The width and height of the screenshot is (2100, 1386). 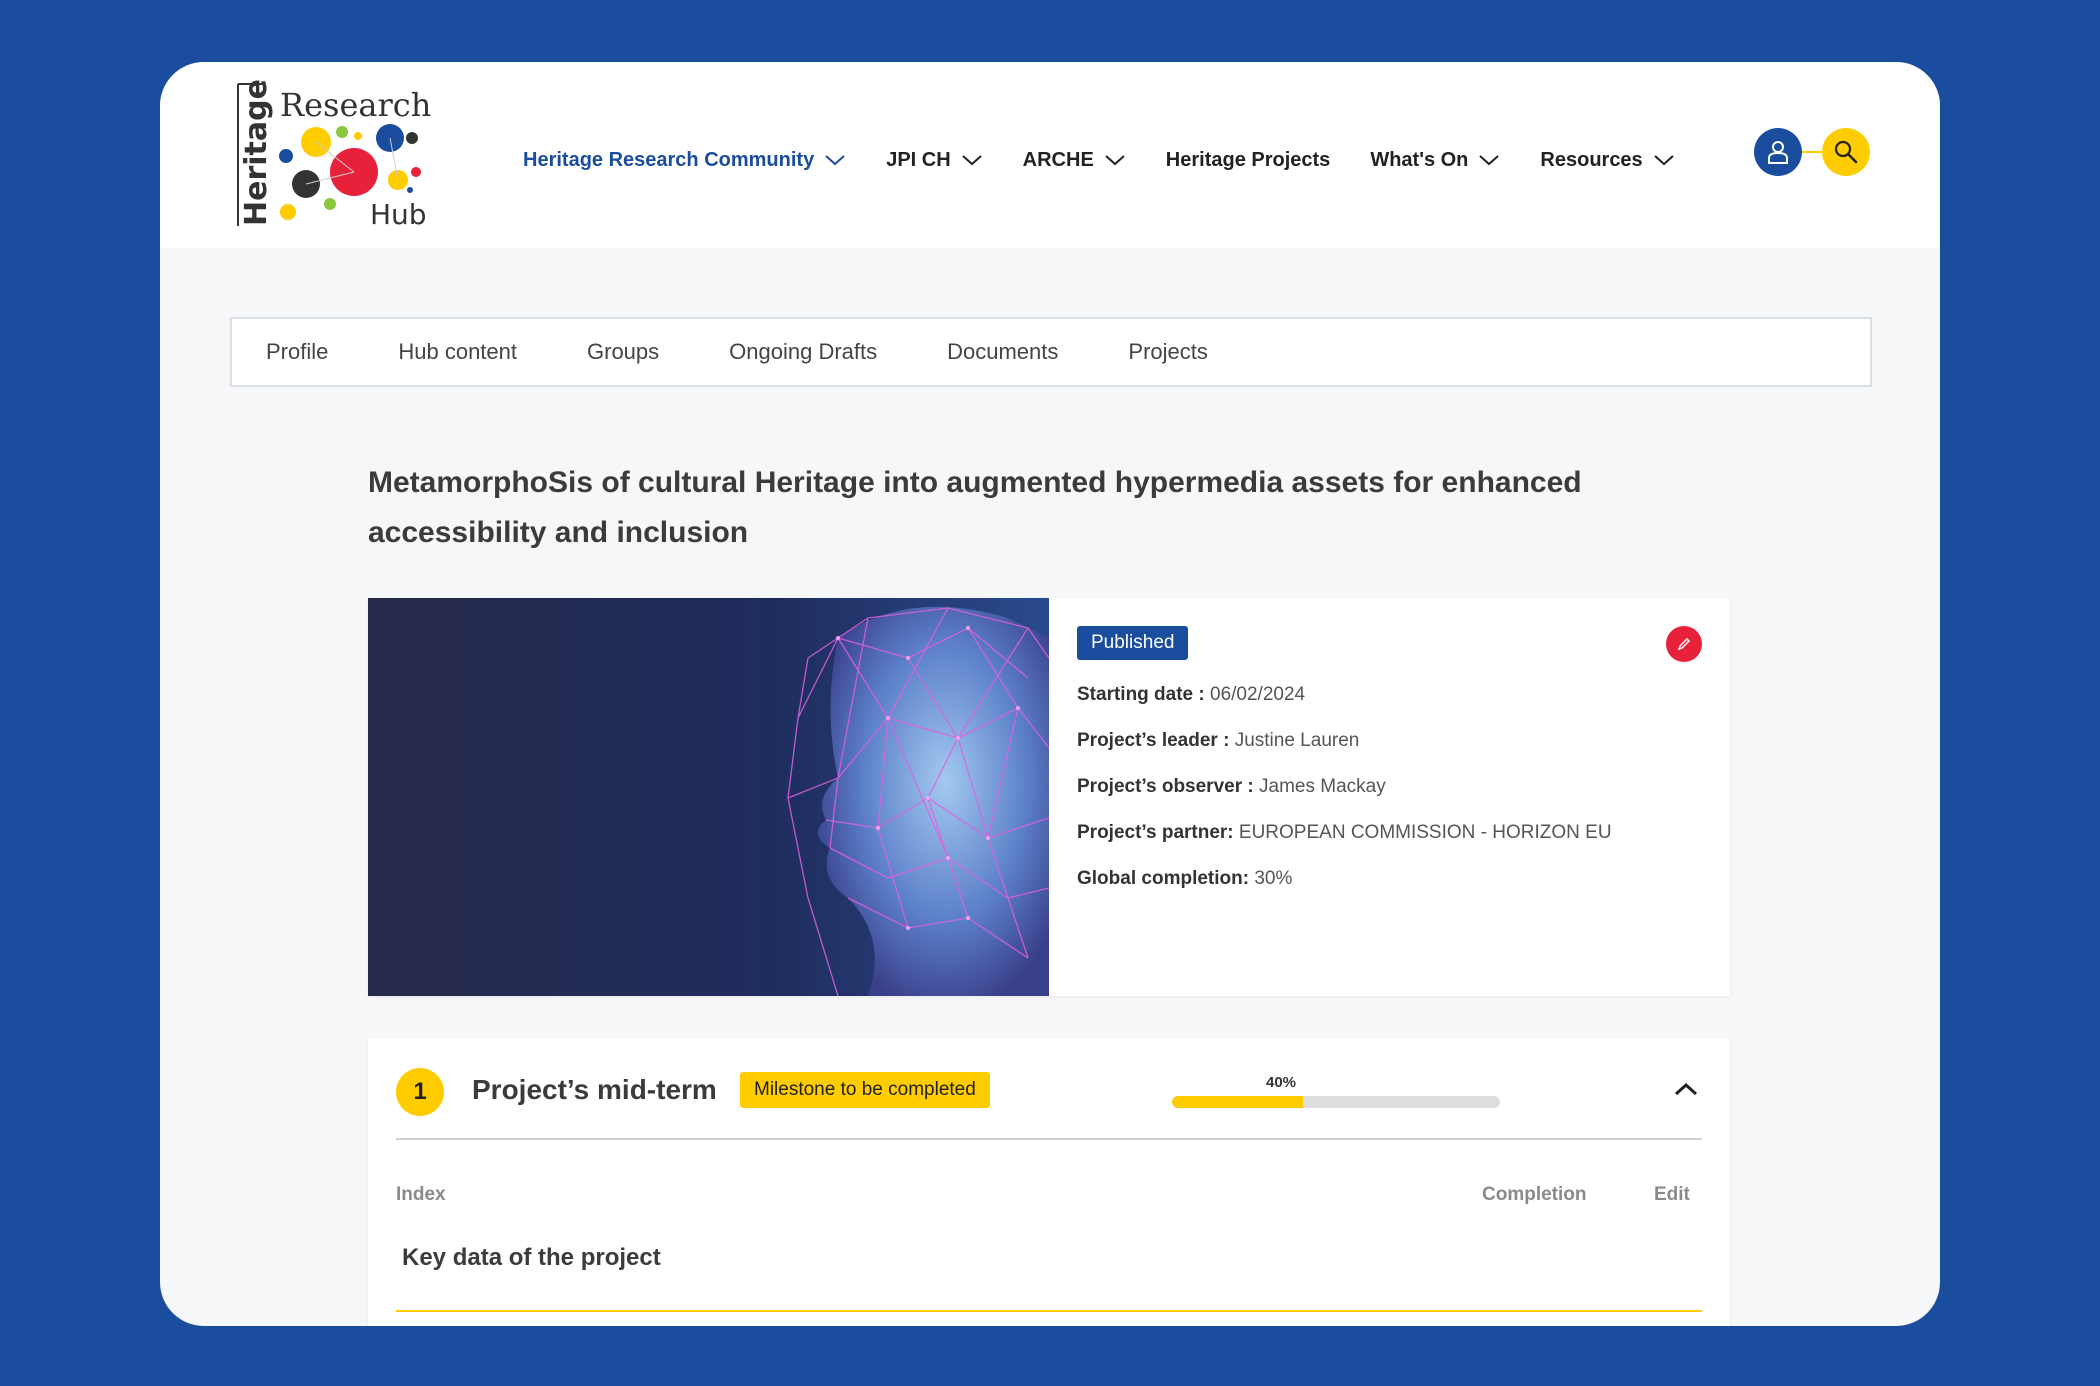 What do you see at coordinates (1389, 695) in the screenshot?
I see `starting-date-row: Starting date : 06/02/2024` at bounding box center [1389, 695].